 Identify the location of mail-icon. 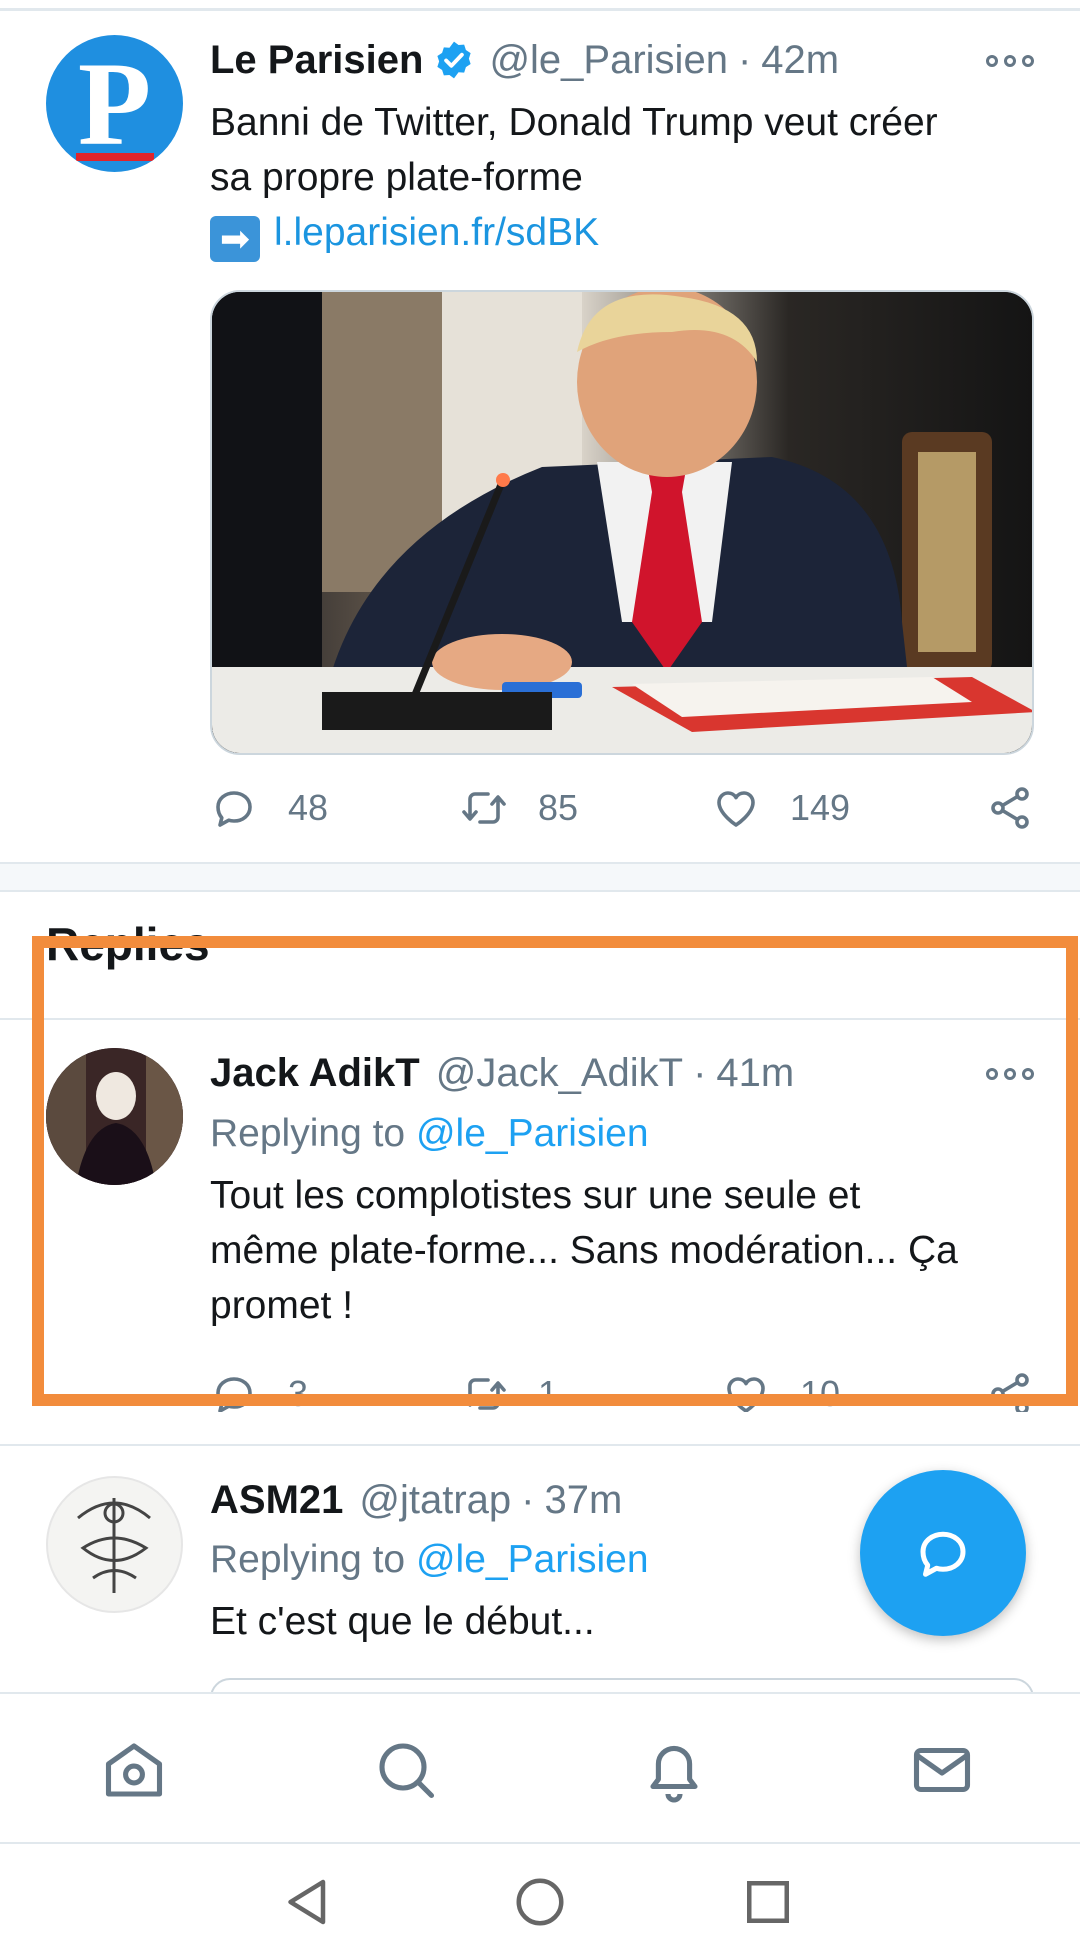
(942, 1770).